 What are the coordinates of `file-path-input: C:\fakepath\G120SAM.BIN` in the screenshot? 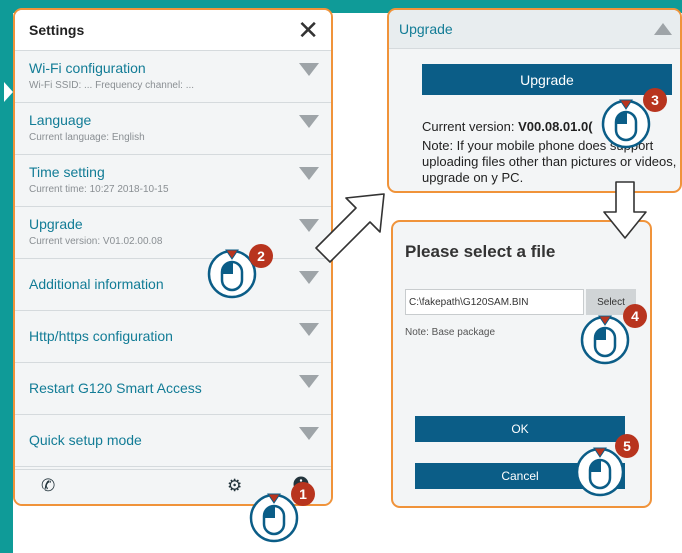 It's located at (494, 302).